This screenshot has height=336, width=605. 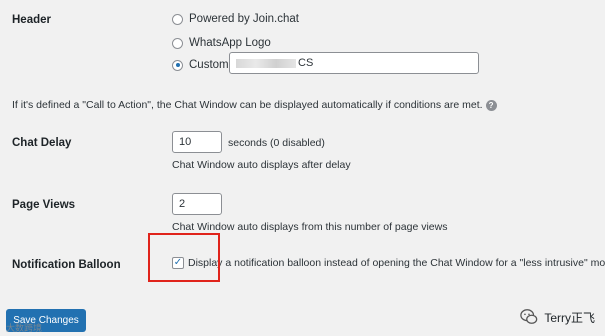 I want to click on chat-delay-input: 10, so click(x=197, y=142).